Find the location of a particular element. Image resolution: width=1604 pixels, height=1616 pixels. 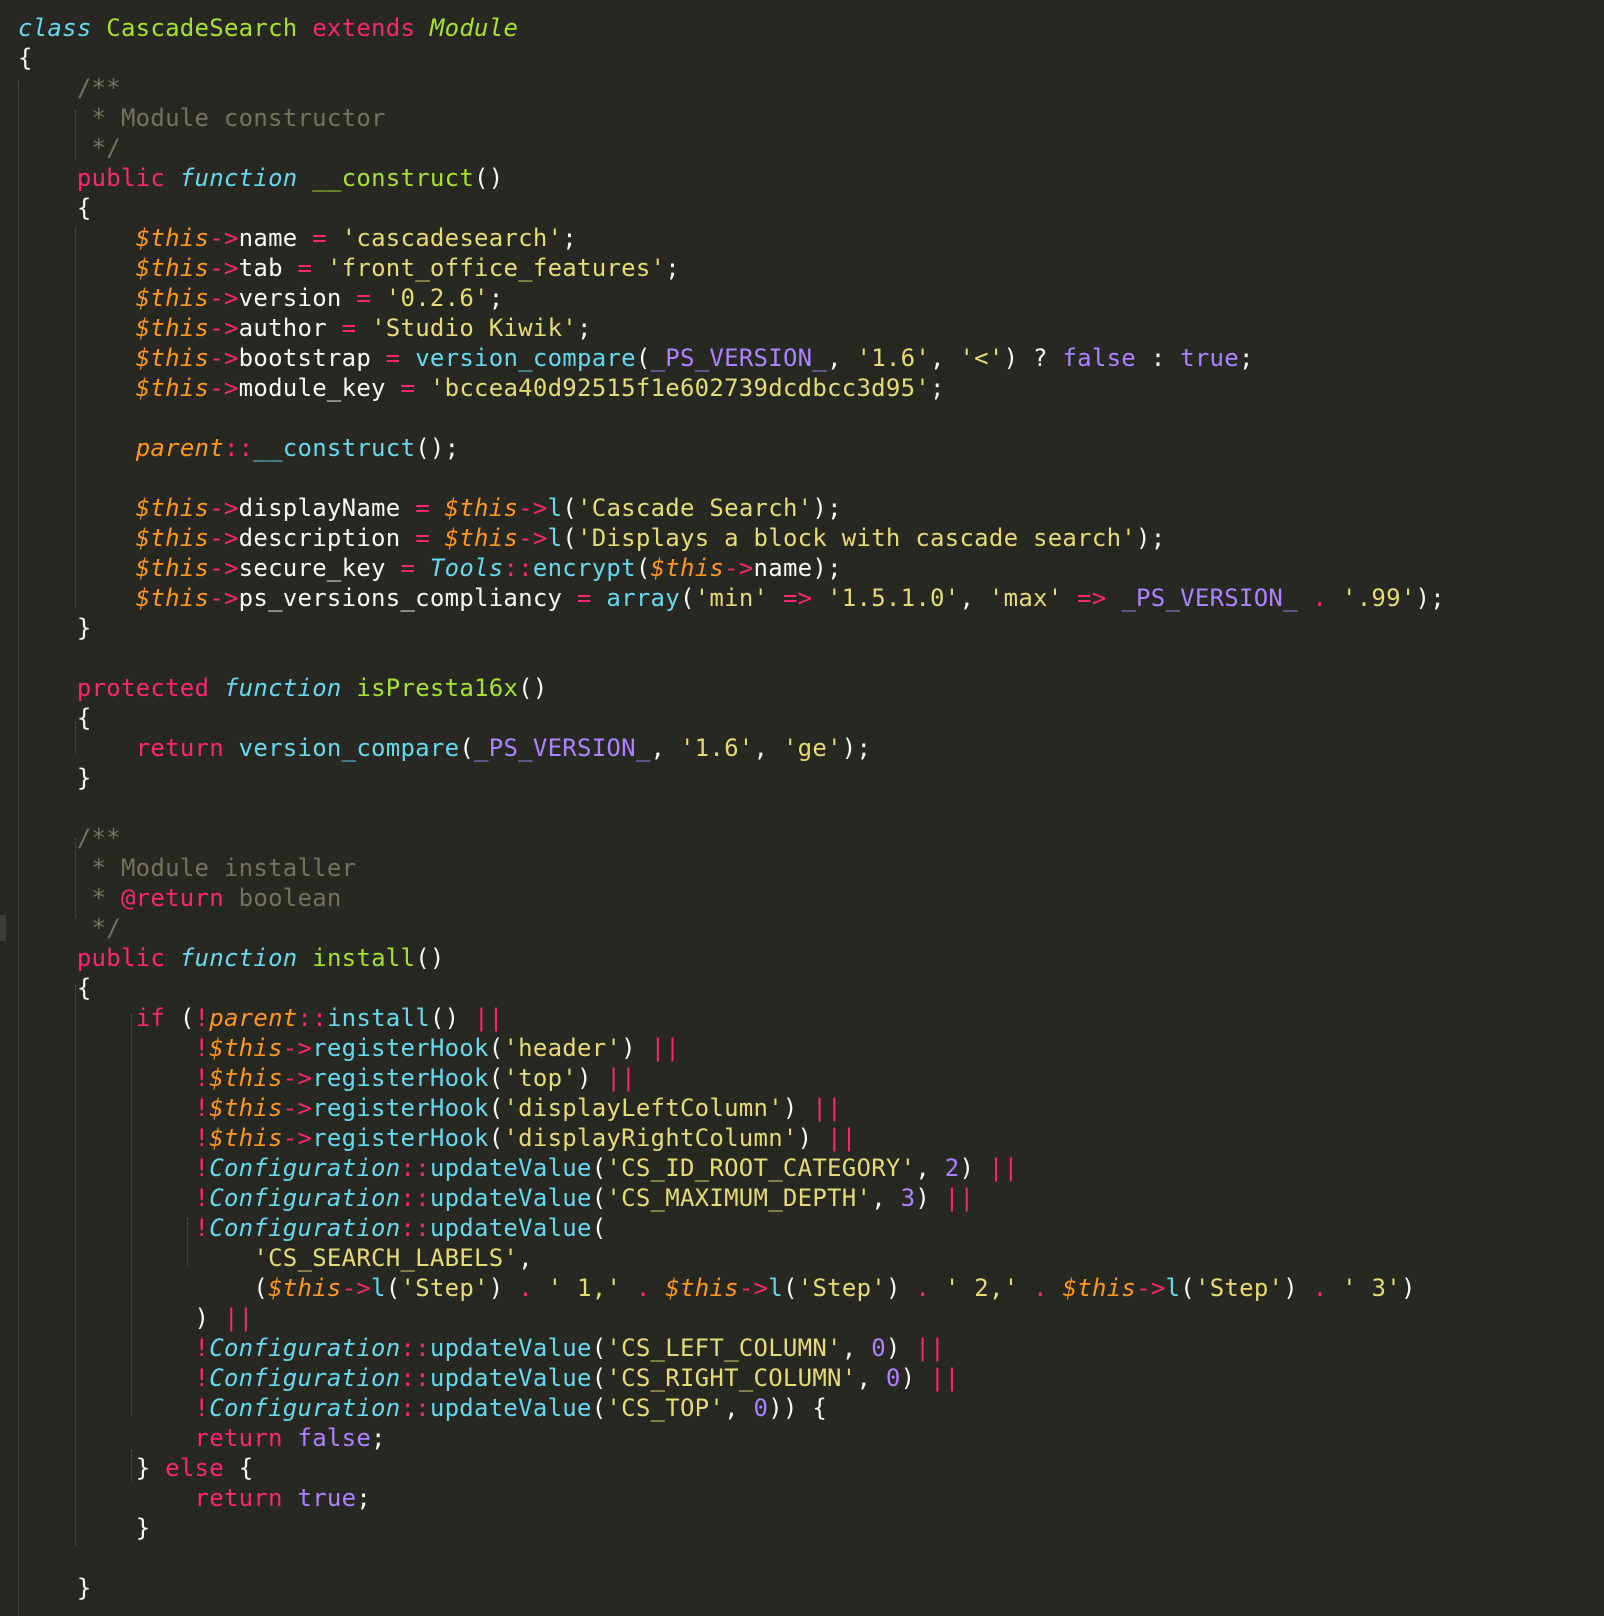

string-literal: 'CS_RIGHT_COLUMN' is located at coordinates (731, 1378).